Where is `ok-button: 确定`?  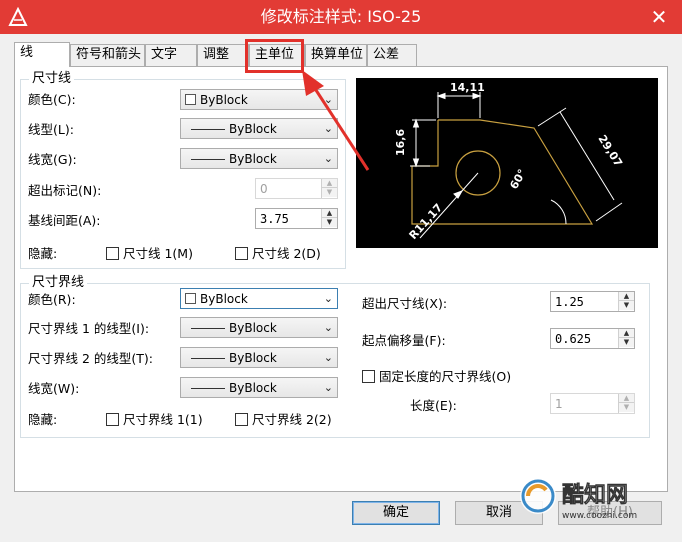 ok-button: 确定 is located at coordinates (396, 513).